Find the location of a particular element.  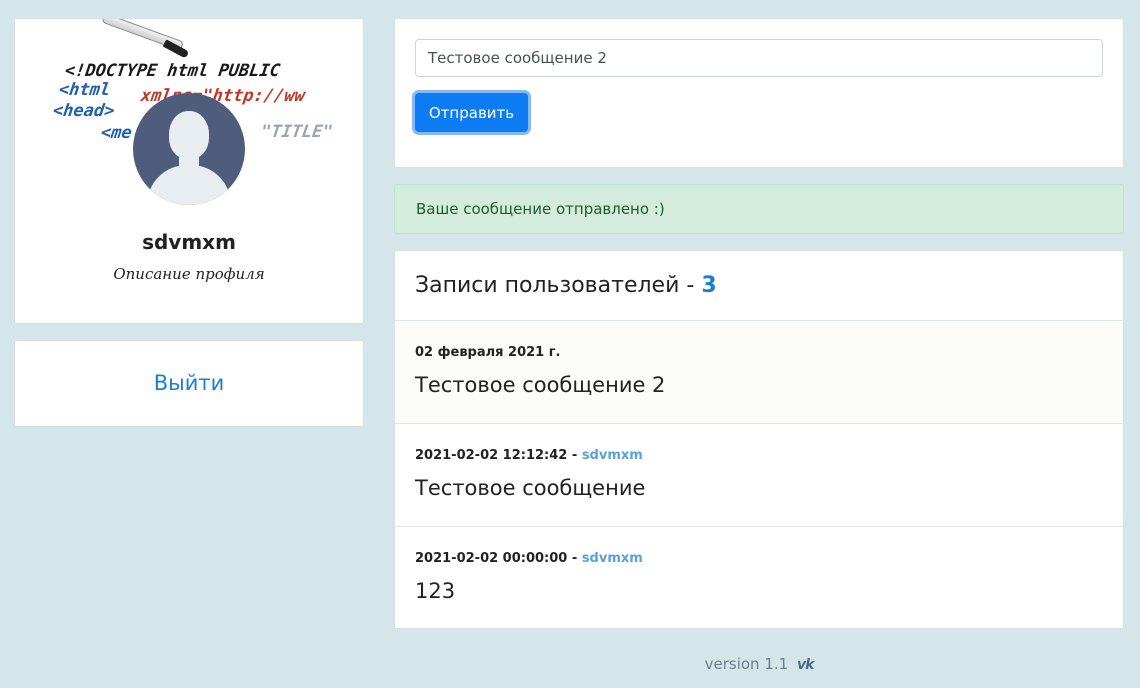

post-meta: 2021-02-02 12:12:42 - sdvmxm is located at coordinates (529, 455).